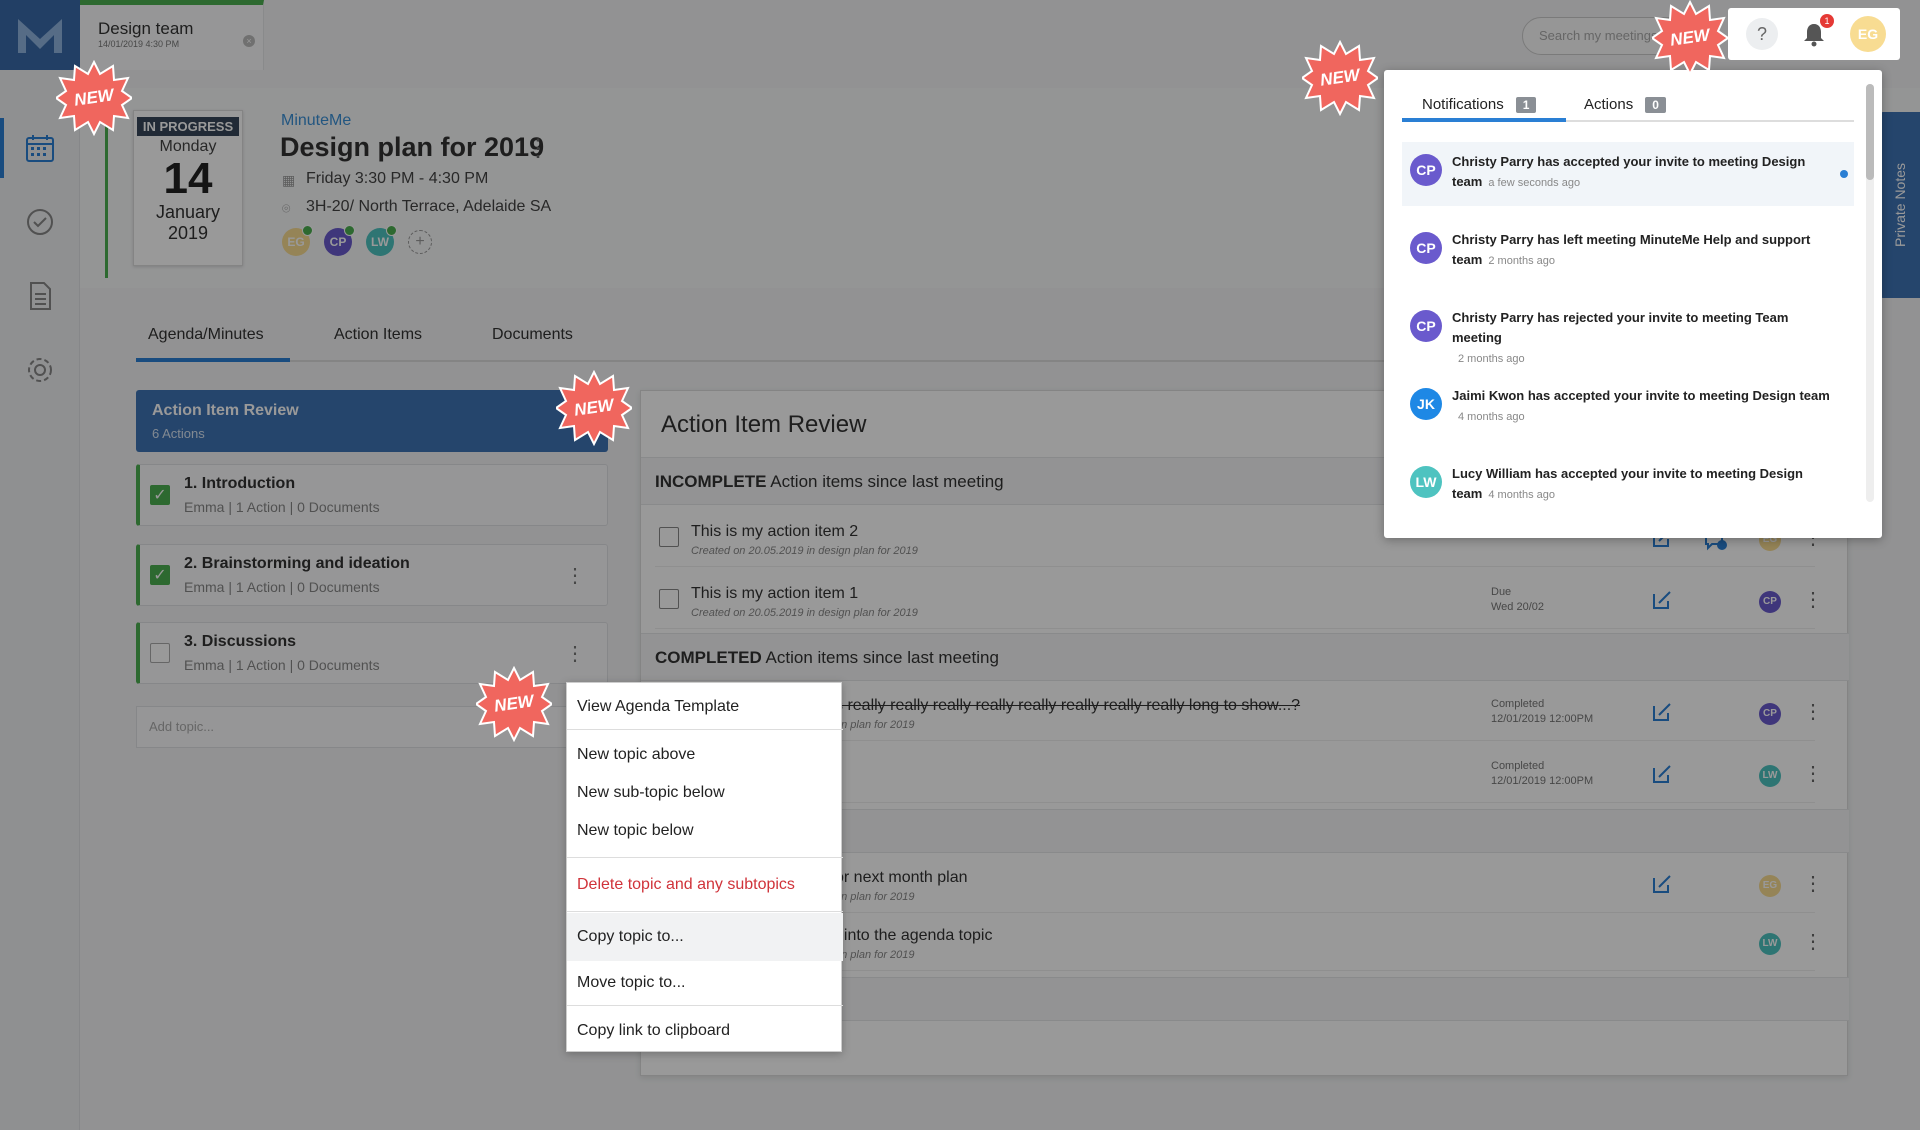  I want to click on notifications-scrollbar, so click(1870, 293).